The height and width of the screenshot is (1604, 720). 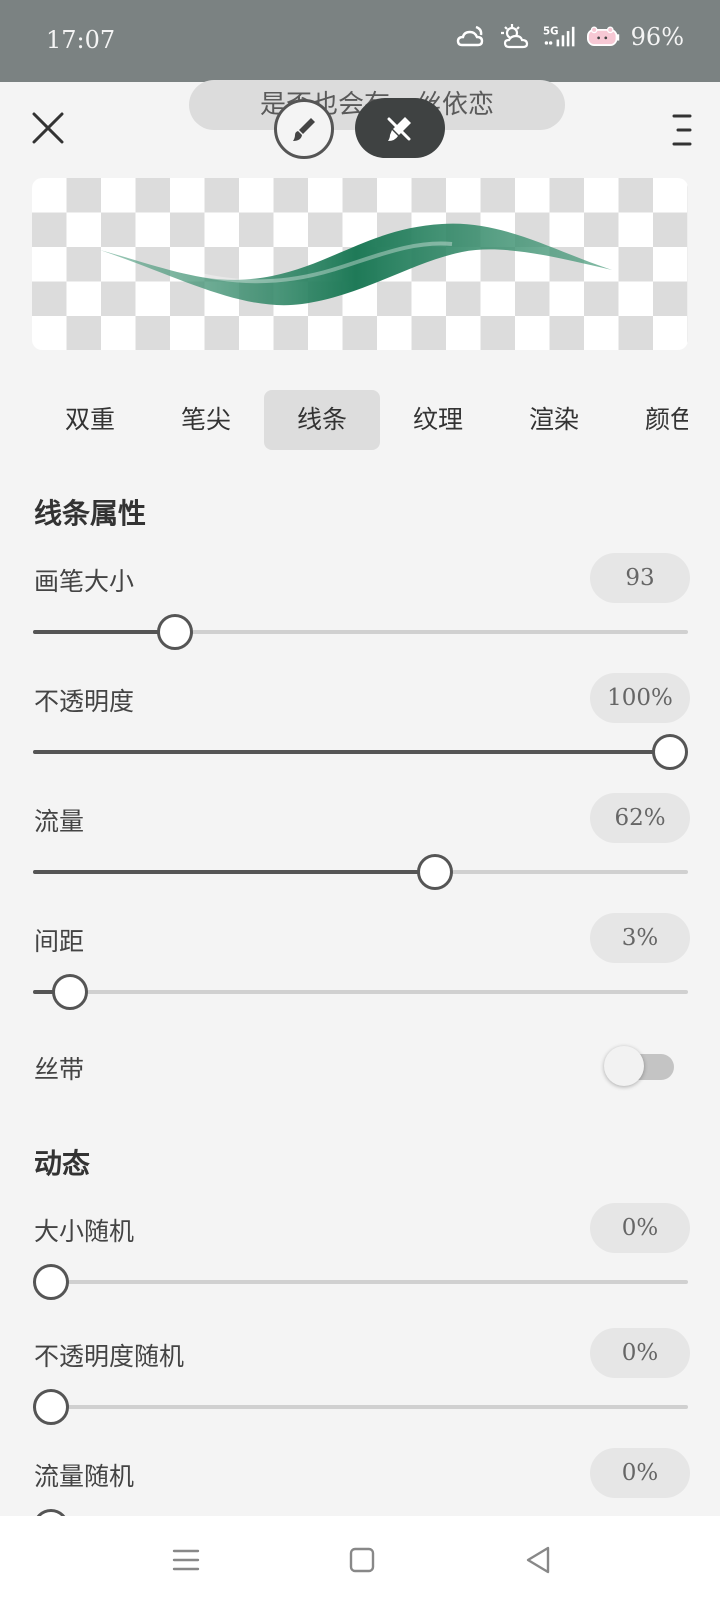 I want to click on network-label: 5G, so click(x=550, y=31).